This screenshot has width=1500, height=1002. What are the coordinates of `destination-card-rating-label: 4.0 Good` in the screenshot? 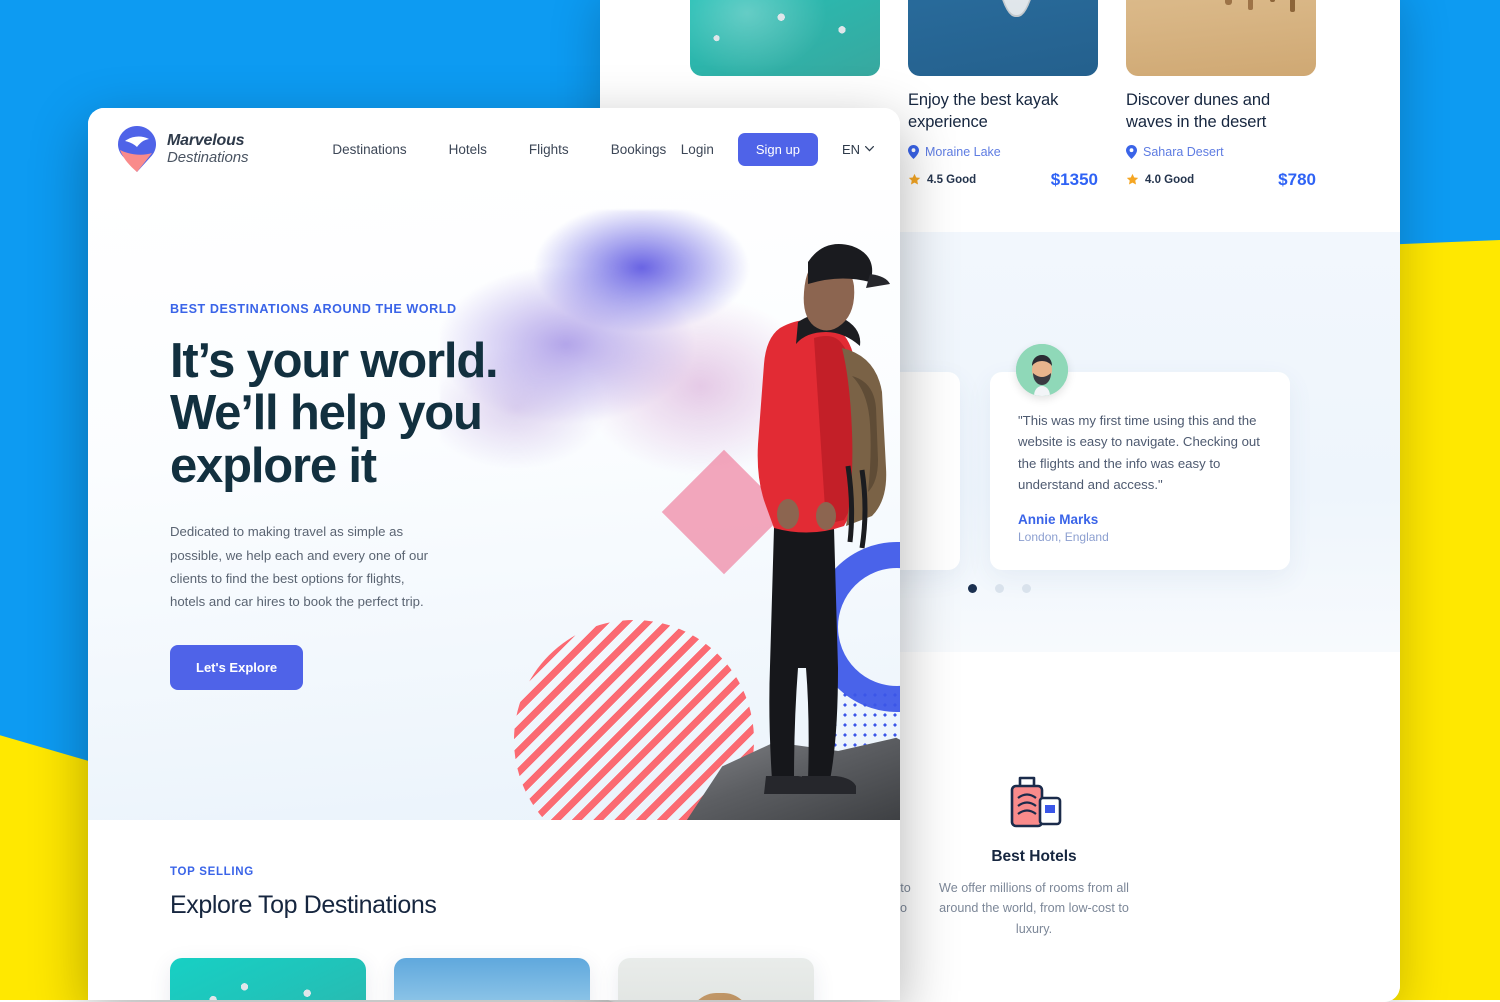 It's located at (1169, 180).